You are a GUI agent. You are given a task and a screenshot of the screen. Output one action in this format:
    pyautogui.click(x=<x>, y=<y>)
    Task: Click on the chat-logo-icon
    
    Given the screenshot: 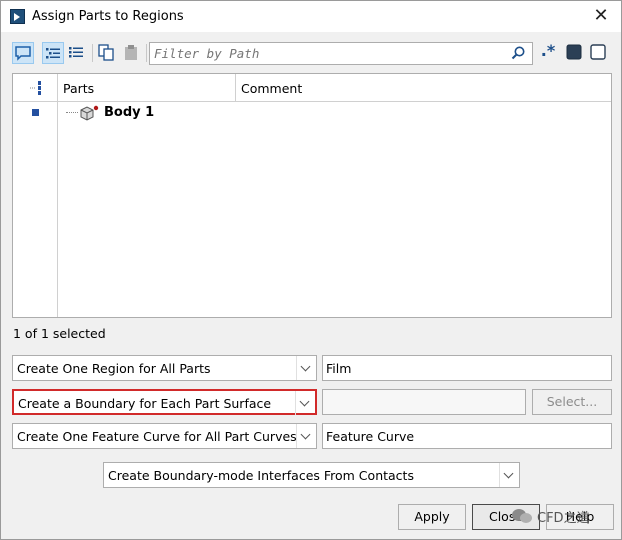 What is the action you would take?
    pyautogui.click(x=522, y=516)
    